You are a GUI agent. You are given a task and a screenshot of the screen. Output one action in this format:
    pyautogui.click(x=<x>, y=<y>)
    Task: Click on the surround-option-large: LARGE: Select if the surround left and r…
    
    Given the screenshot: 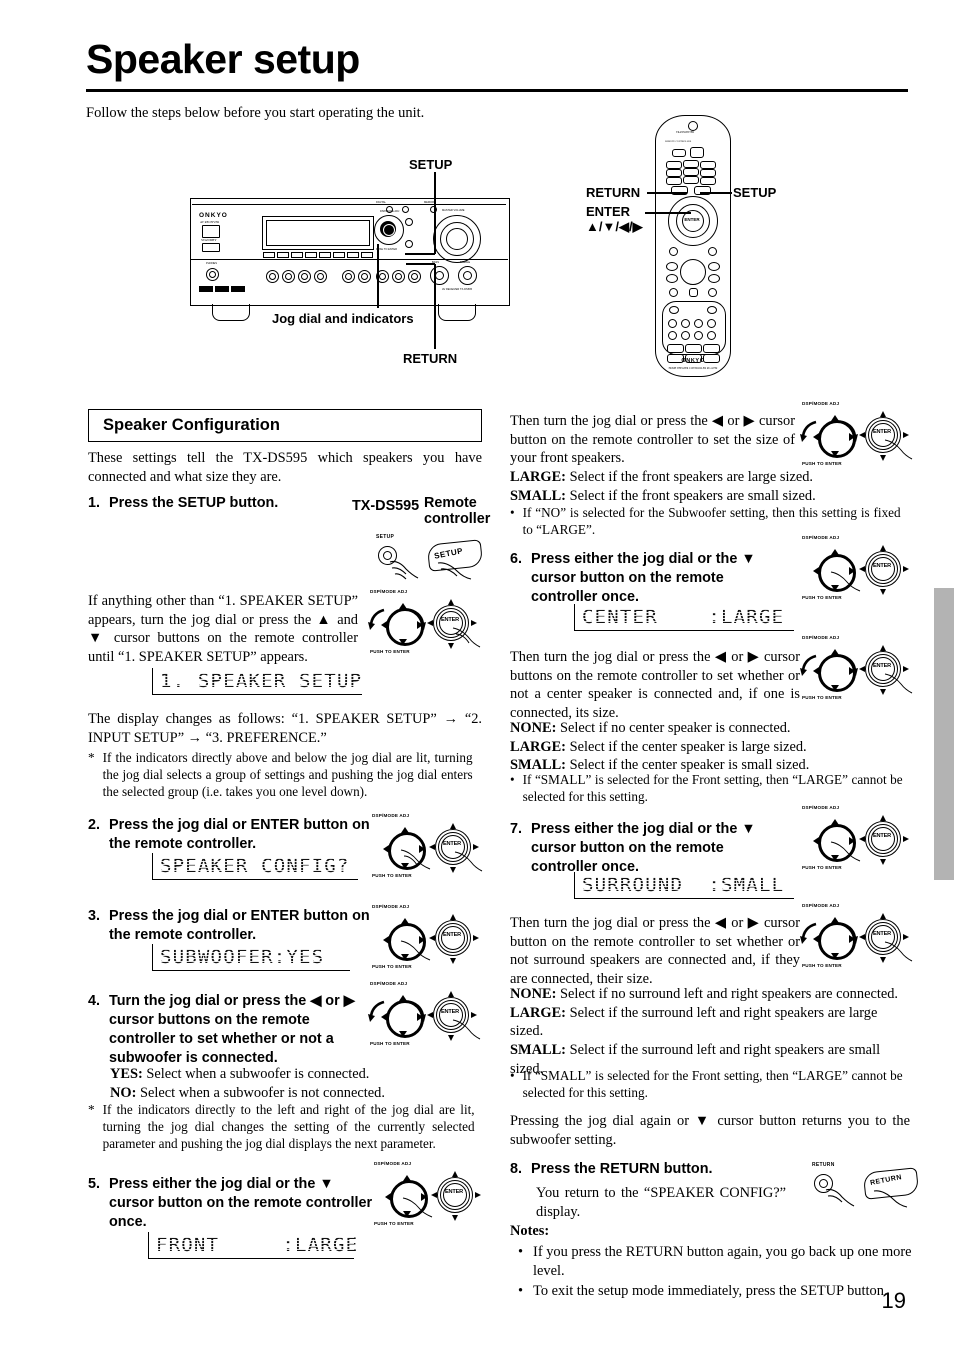 What is the action you would take?
    pyautogui.click(x=710, y=1022)
    